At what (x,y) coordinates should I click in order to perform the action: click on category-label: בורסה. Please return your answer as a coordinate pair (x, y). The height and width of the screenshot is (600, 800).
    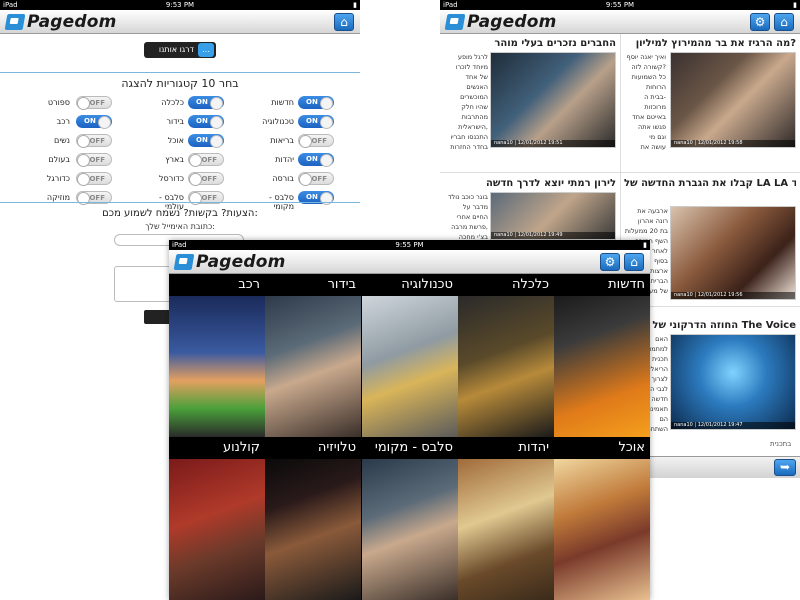
    Looking at the image, I should click on (283, 178).